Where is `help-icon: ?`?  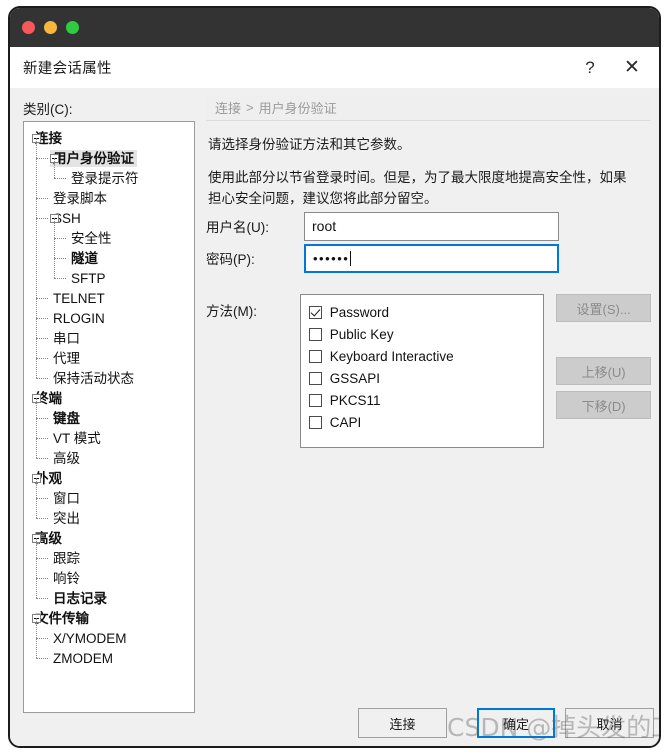 help-icon: ? is located at coordinates (590, 68).